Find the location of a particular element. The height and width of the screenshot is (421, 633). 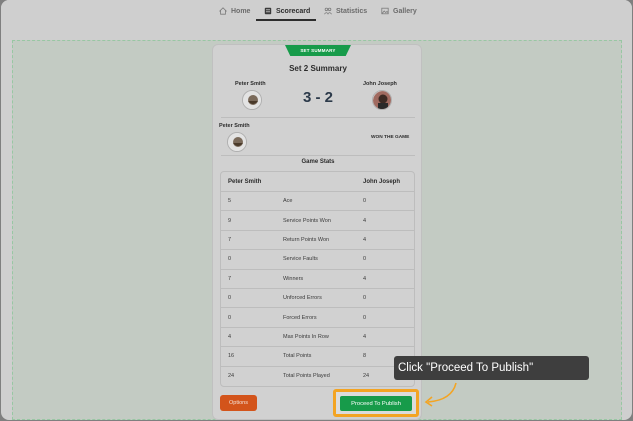

row-p2-value: 24 is located at coordinates (366, 376).